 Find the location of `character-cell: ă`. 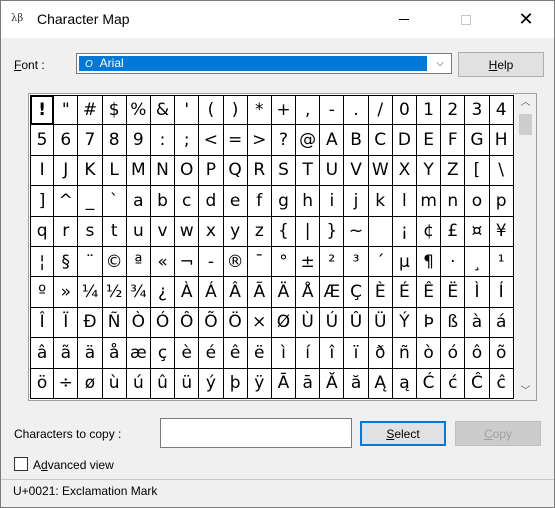

character-cell: ă is located at coordinates (356, 383).